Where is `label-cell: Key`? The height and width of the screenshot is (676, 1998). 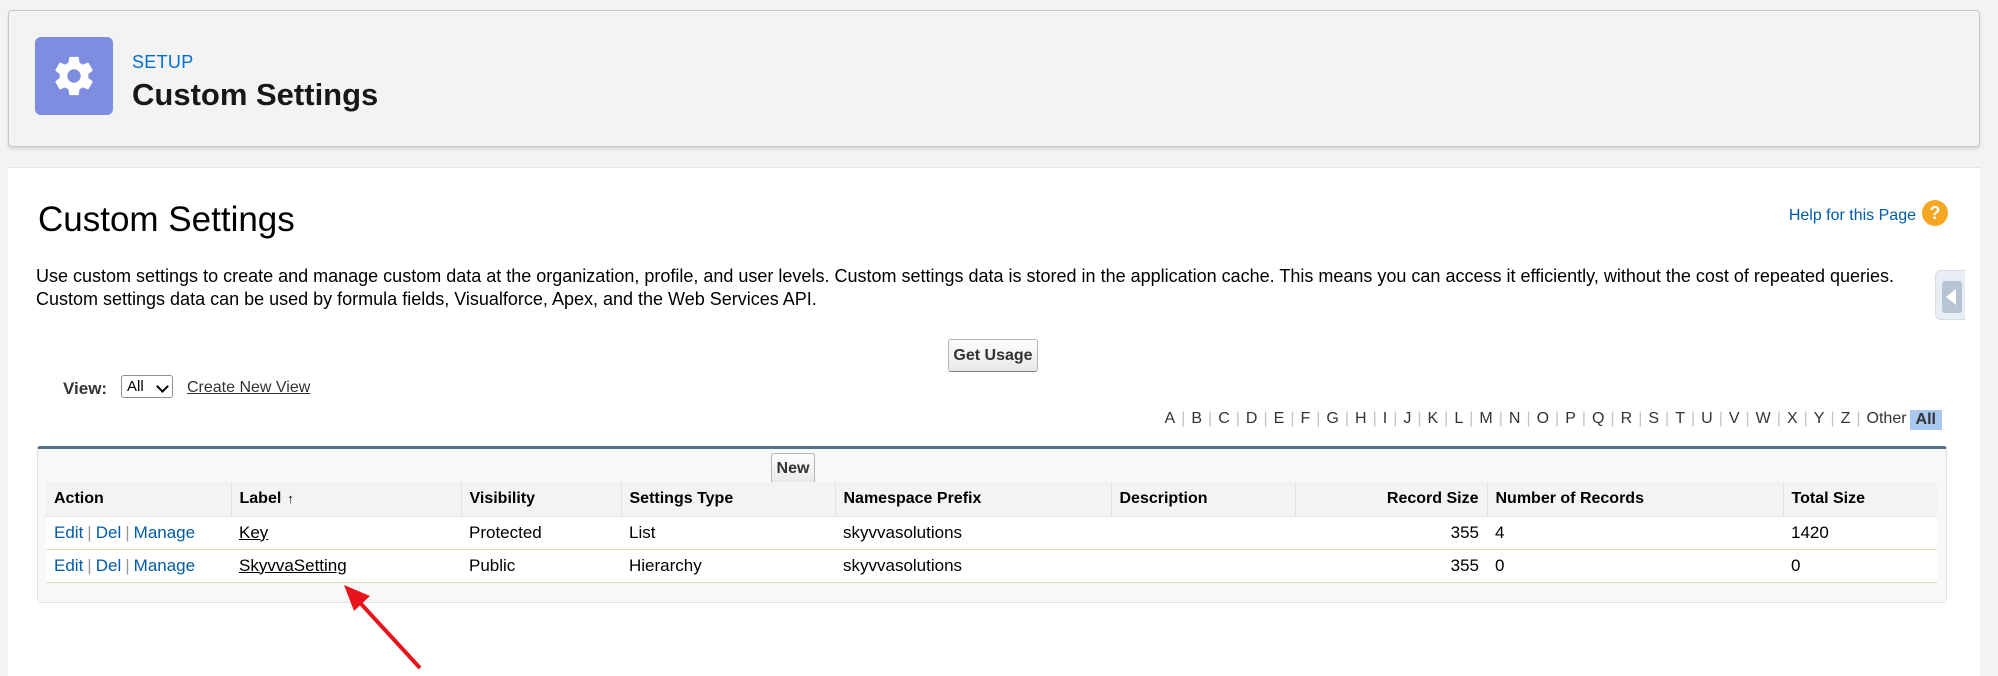 label-cell: Key is located at coordinates (346, 533).